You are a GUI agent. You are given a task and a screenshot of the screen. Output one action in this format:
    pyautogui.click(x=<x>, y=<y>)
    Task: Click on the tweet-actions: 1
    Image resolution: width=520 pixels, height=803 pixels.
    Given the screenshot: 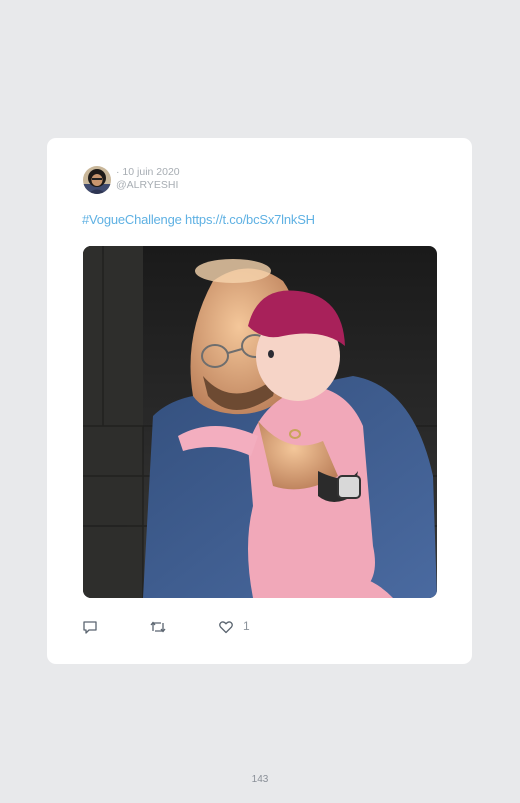 What is the action you would take?
    pyautogui.click(x=182, y=628)
    